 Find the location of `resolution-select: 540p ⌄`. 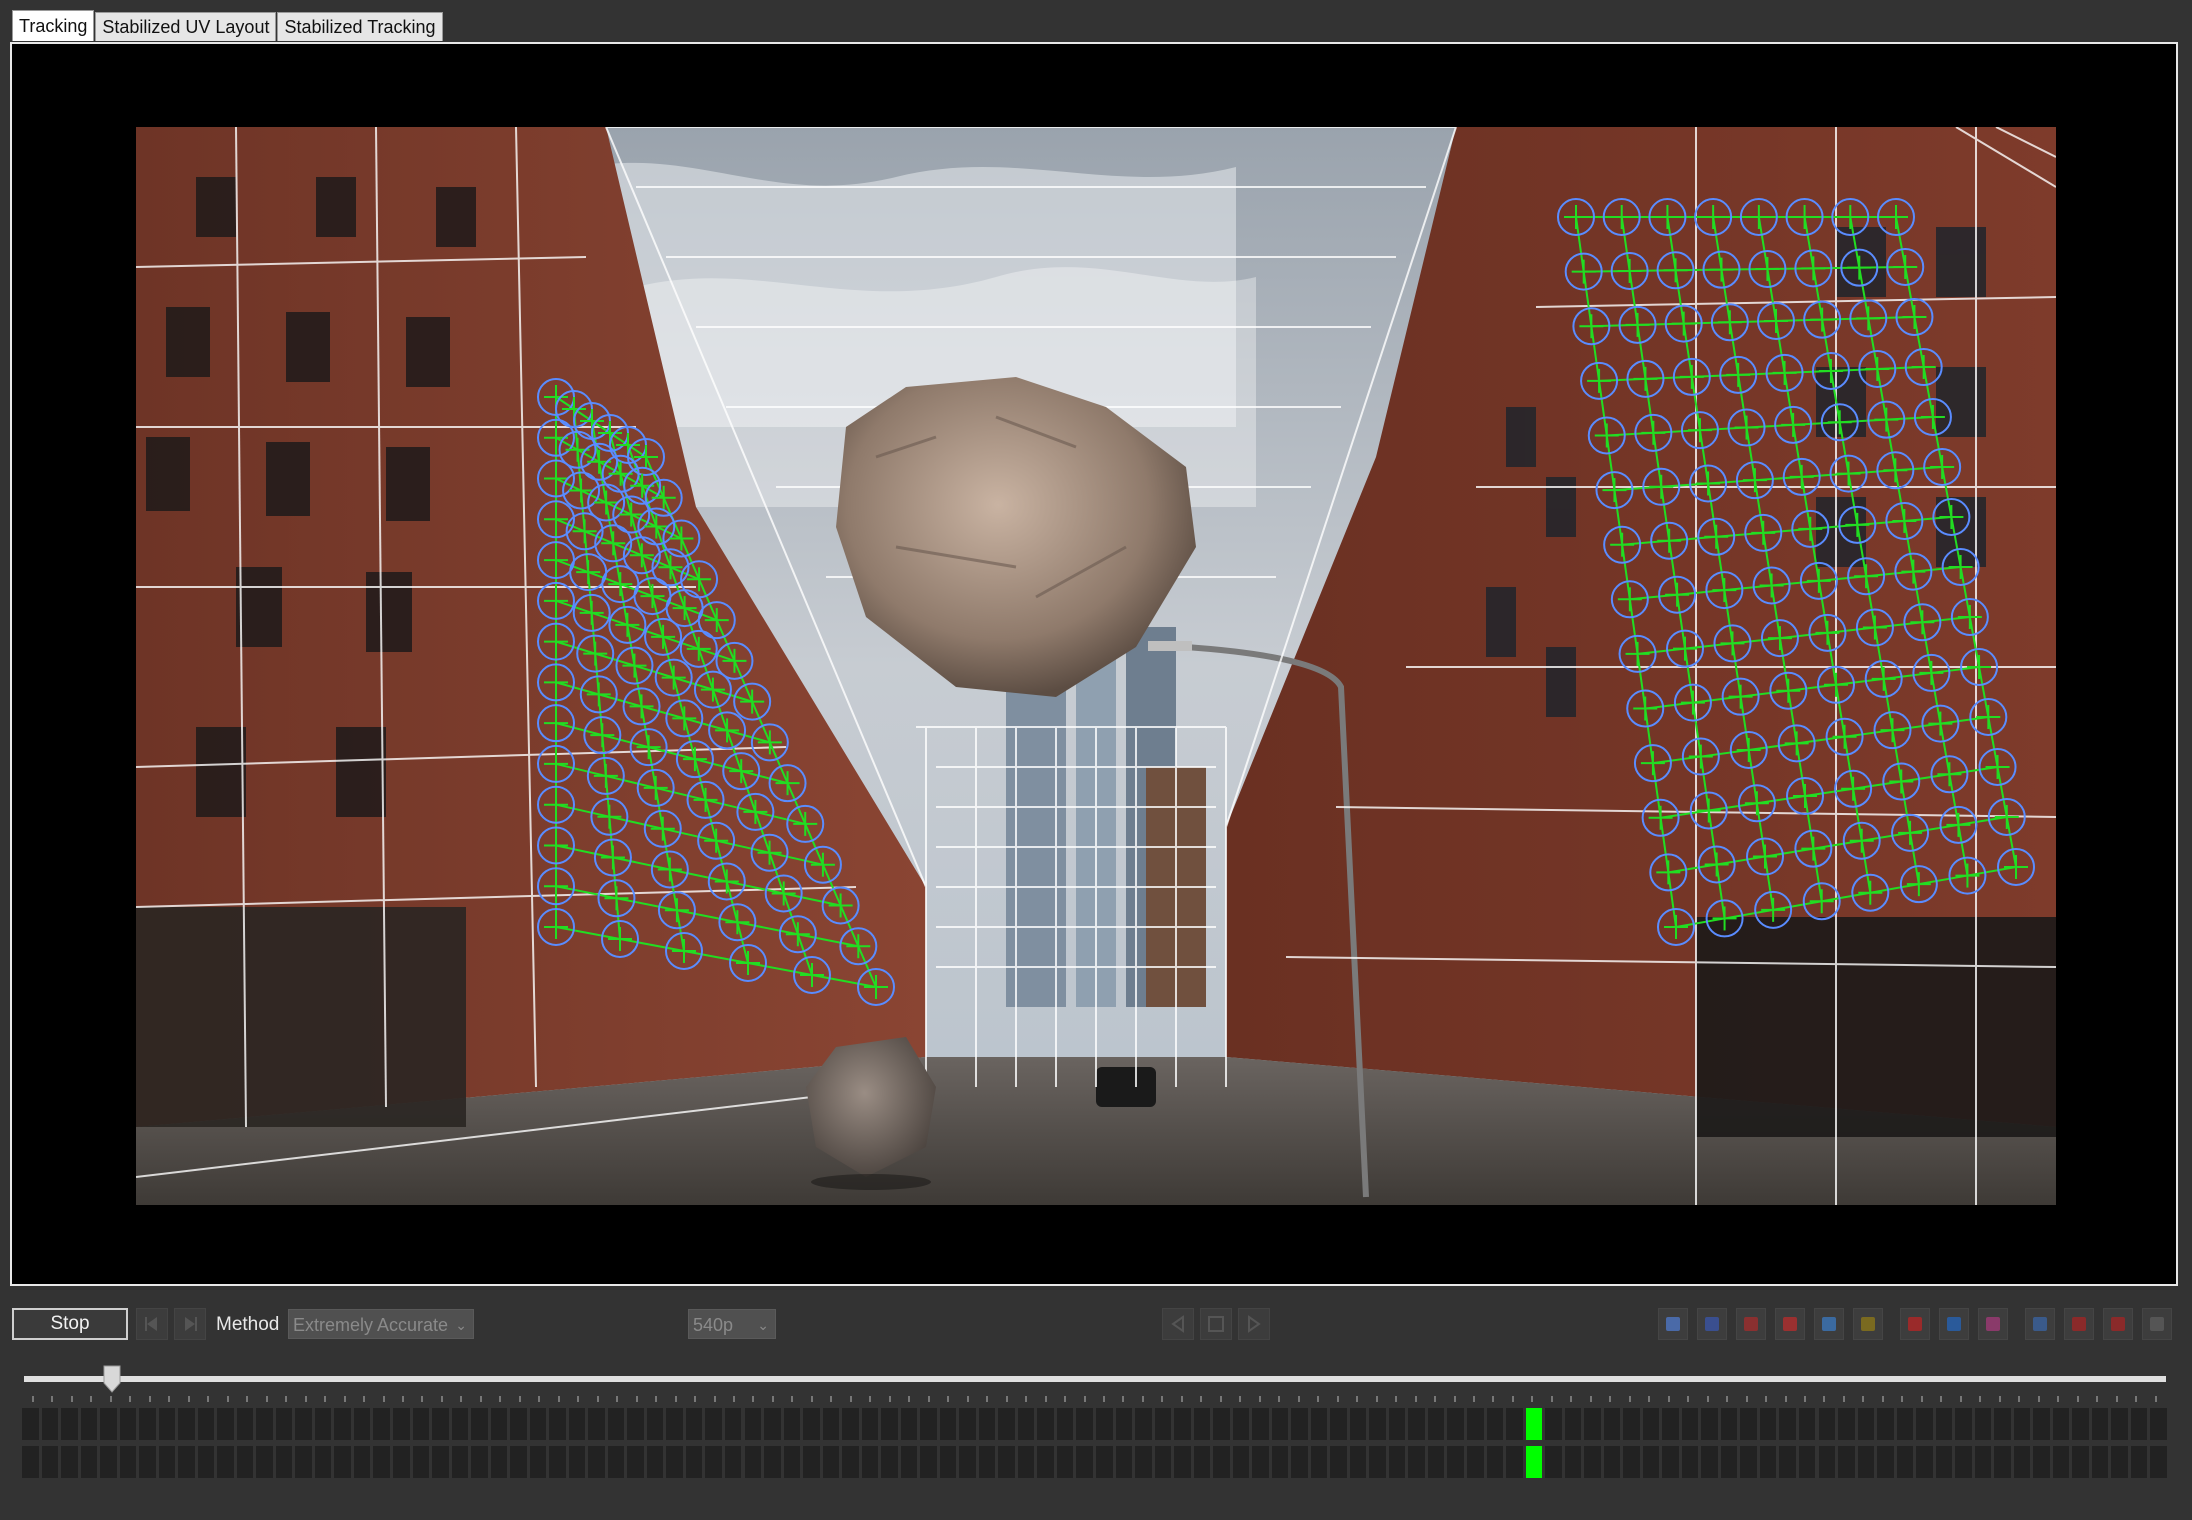

resolution-select: 540p ⌄ is located at coordinates (732, 1324).